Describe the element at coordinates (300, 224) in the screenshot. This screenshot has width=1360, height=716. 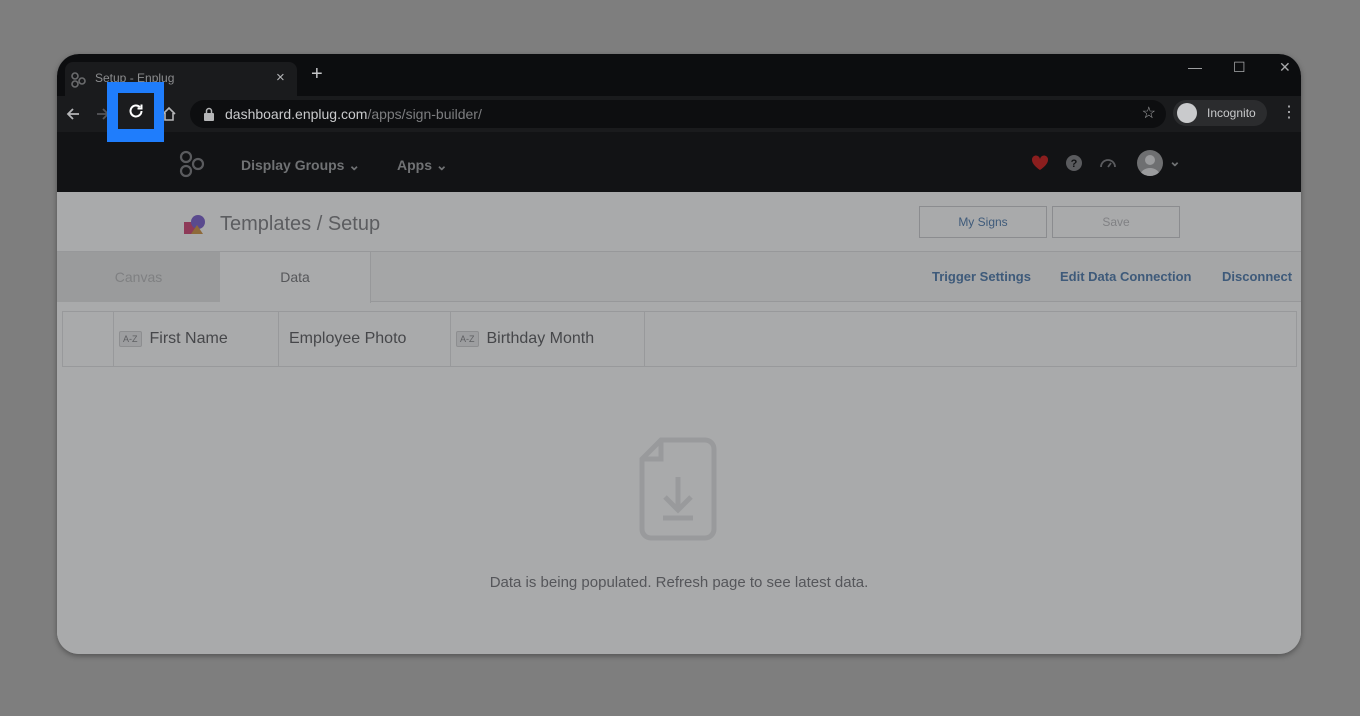
I see `page-title: Templates / Setup` at that location.